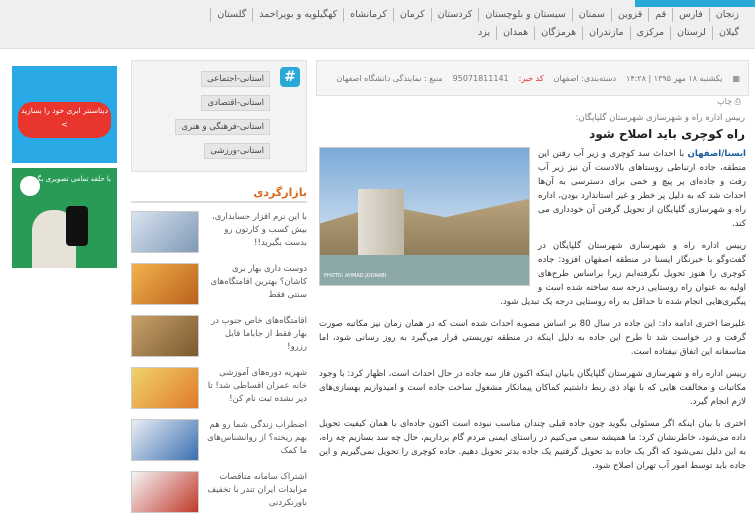  I want to click on province-link: سیستان و بلوچستان, so click(524, 15).